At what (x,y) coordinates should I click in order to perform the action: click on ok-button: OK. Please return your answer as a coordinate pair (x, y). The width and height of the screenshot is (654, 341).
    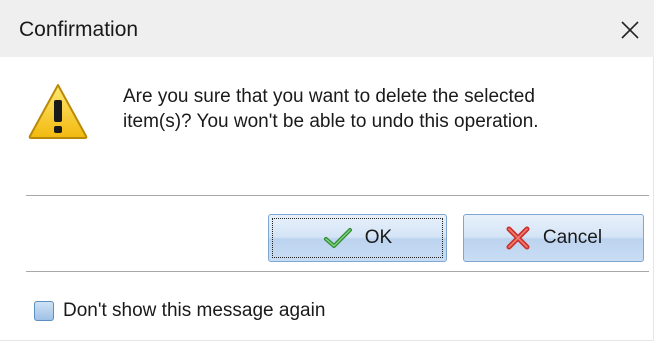
    Looking at the image, I should click on (357, 238).